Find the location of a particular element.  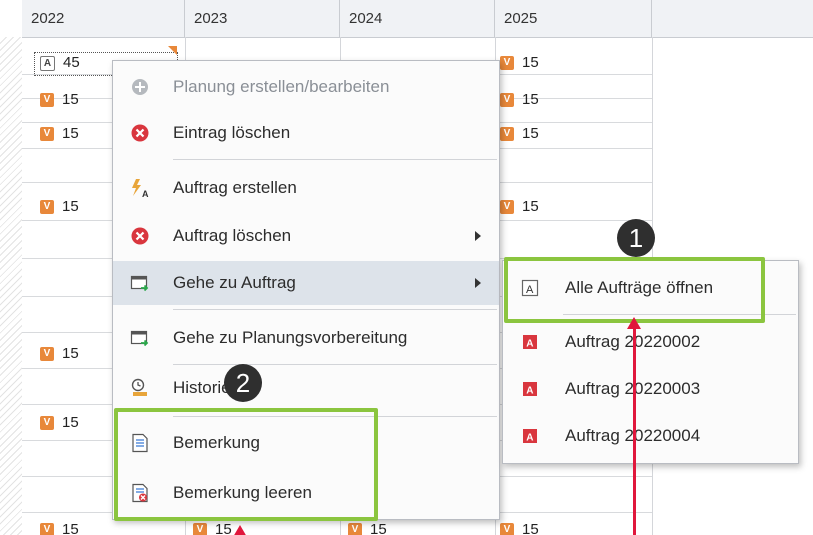

menu-item-historie: Historie is located at coordinates (306, 388).